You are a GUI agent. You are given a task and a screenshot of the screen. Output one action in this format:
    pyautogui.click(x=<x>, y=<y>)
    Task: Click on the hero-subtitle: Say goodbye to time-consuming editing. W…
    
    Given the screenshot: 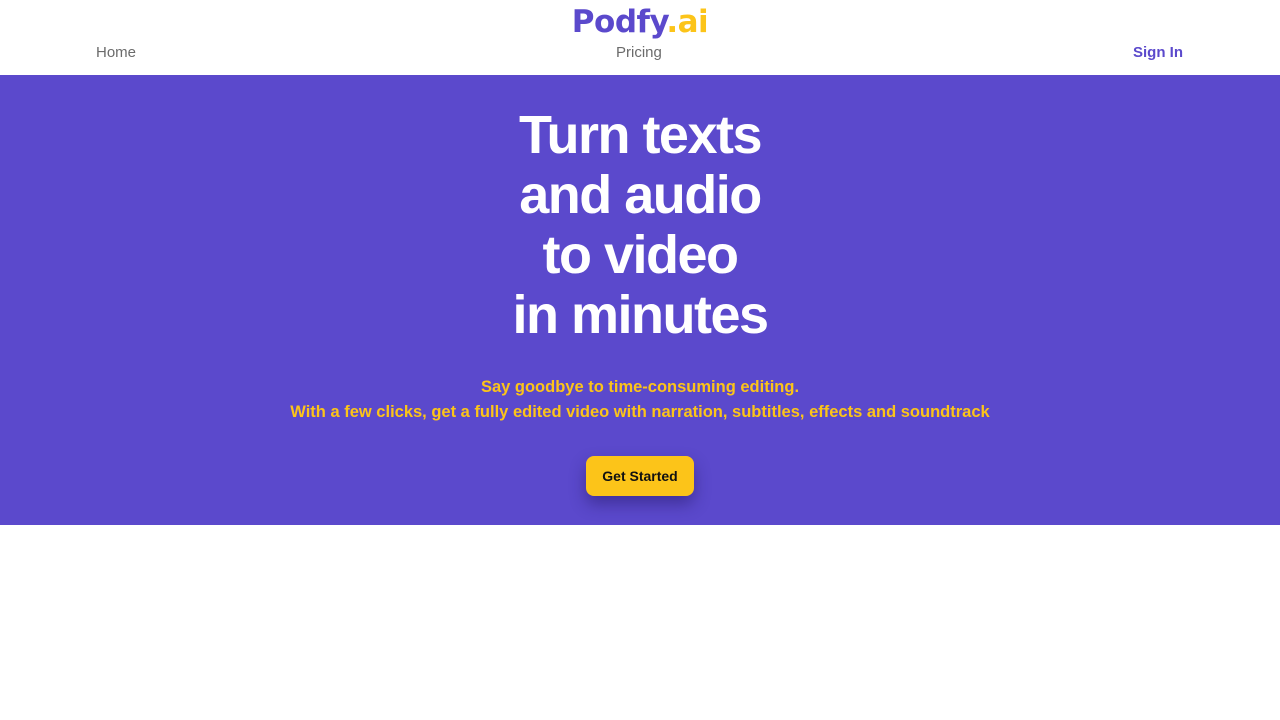 What is the action you would take?
    pyautogui.click(x=640, y=400)
    